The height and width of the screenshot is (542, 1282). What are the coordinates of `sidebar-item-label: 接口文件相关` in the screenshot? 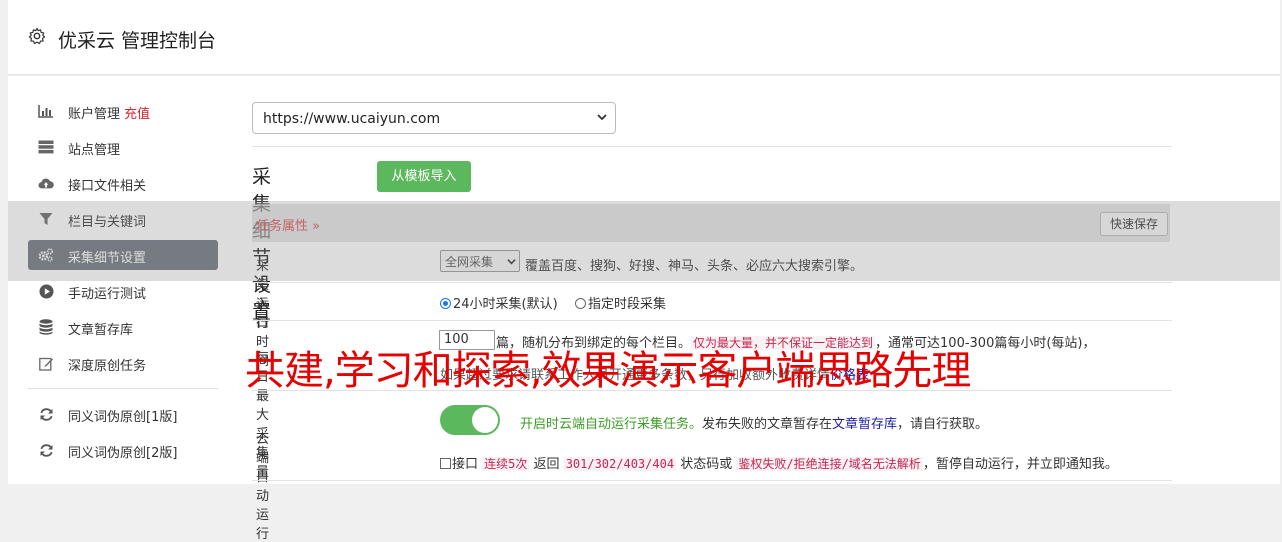 It's located at (107, 186).